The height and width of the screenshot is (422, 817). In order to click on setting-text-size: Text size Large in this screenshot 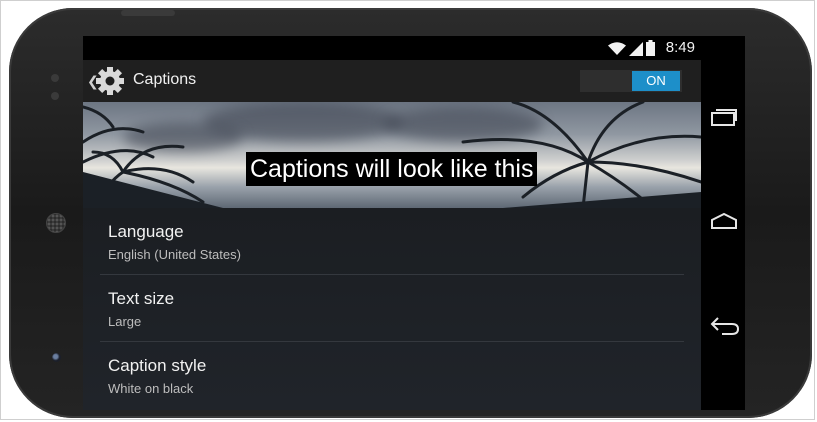, I will do `click(388, 309)`.